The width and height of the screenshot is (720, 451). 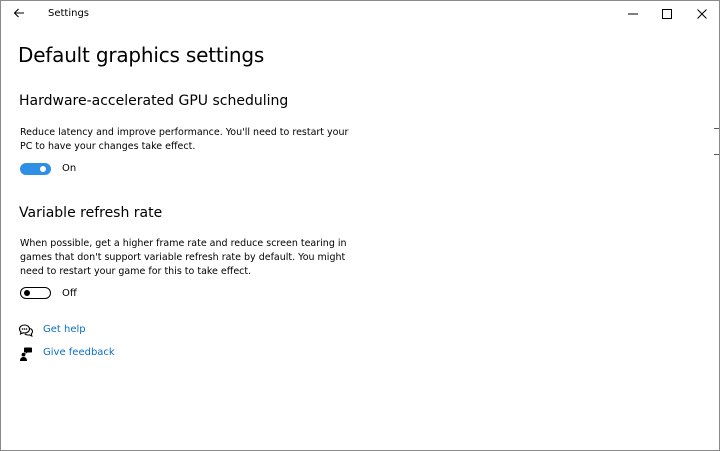 I want to click on back-button, so click(x=20, y=14).